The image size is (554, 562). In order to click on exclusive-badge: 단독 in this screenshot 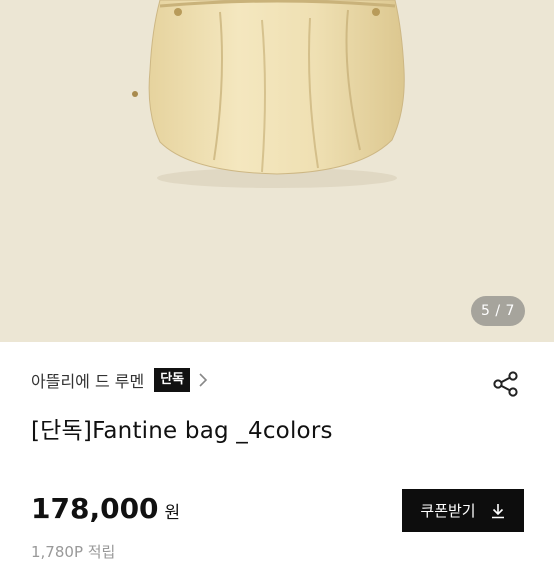, I will do `click(172, 380)`.